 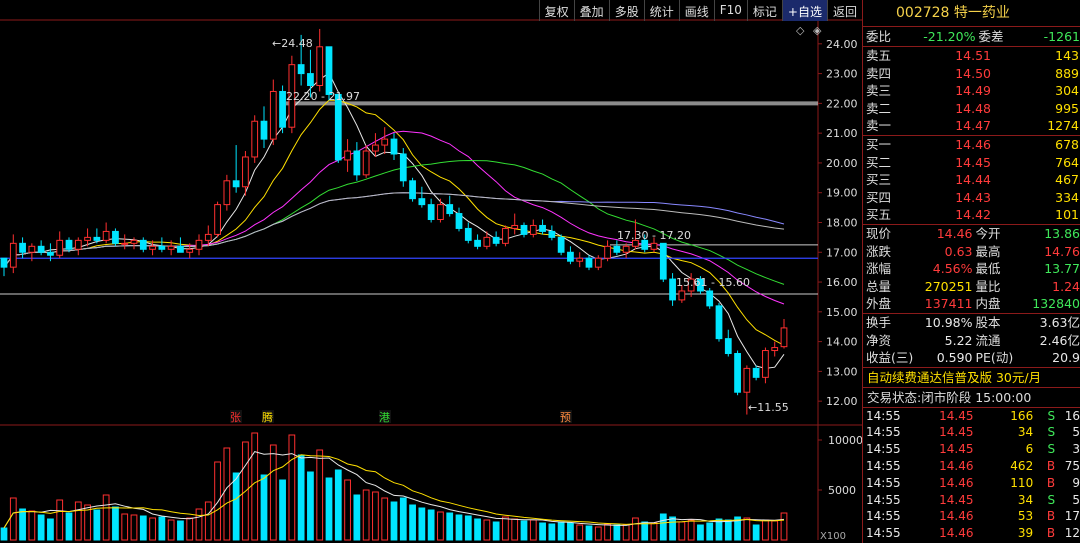 What do you see at coordinates (971, 180) in the screenshot?
I see `order-row: 买三 14.44 467` at bounding box center [971, 180].